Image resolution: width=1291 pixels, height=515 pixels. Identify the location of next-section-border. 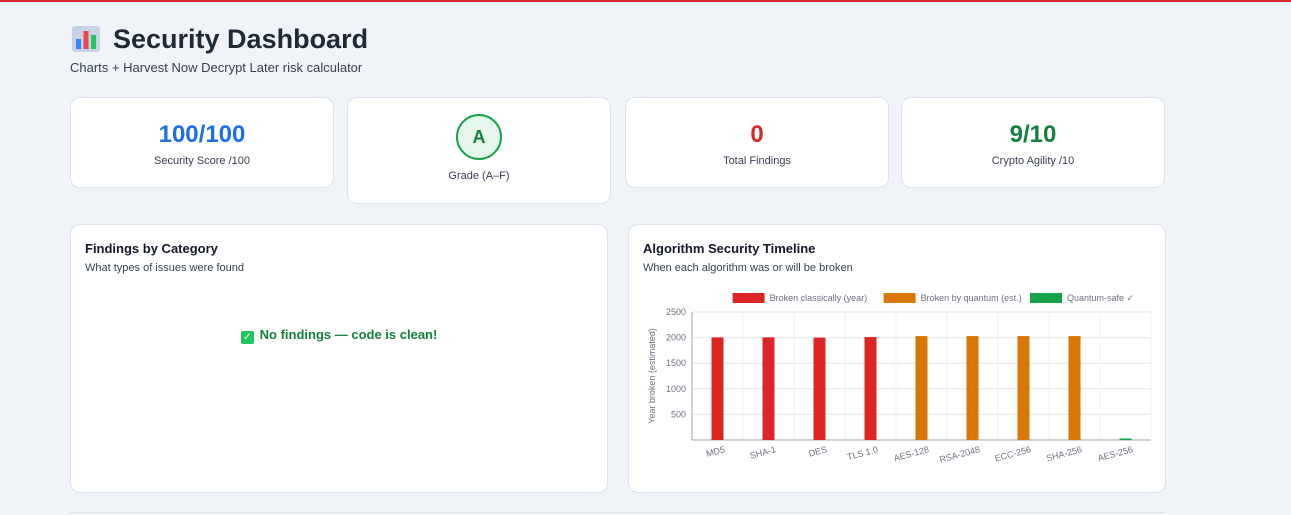
(618, 512).